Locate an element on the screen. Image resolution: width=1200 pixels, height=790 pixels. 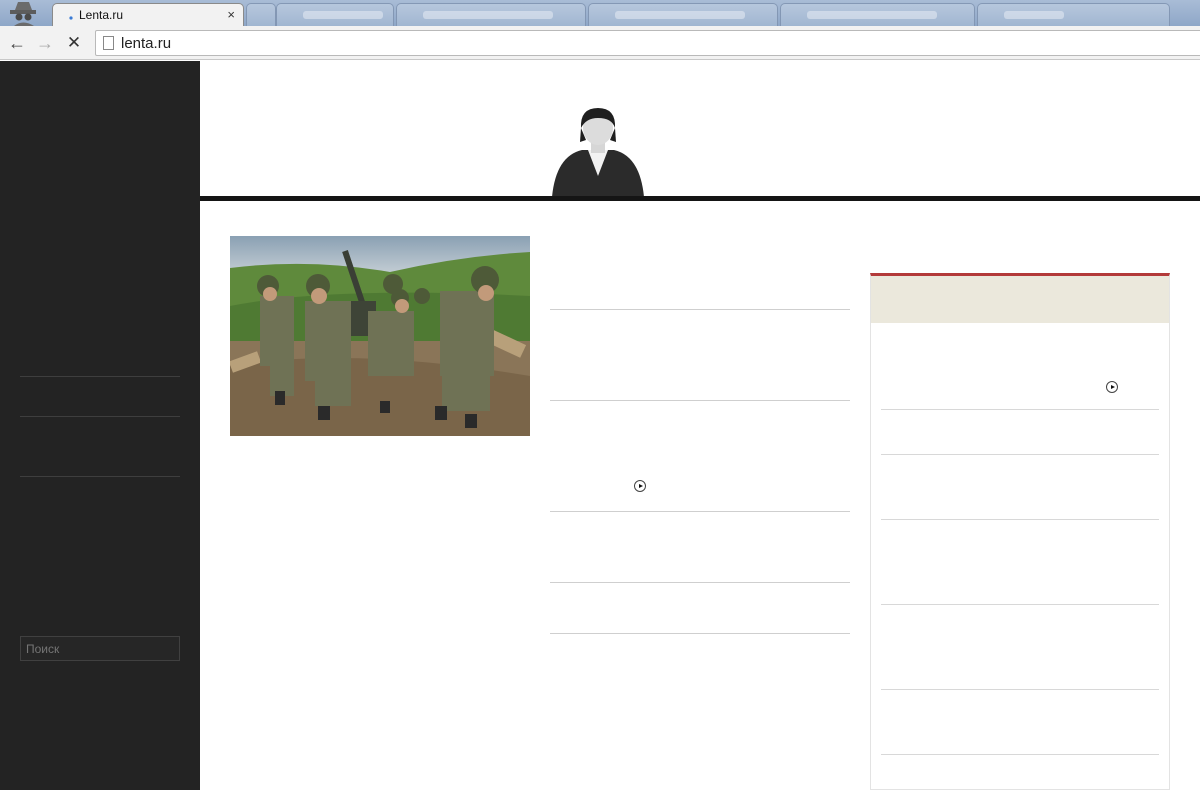
incognito-icon is located at coordinates (23, 14).